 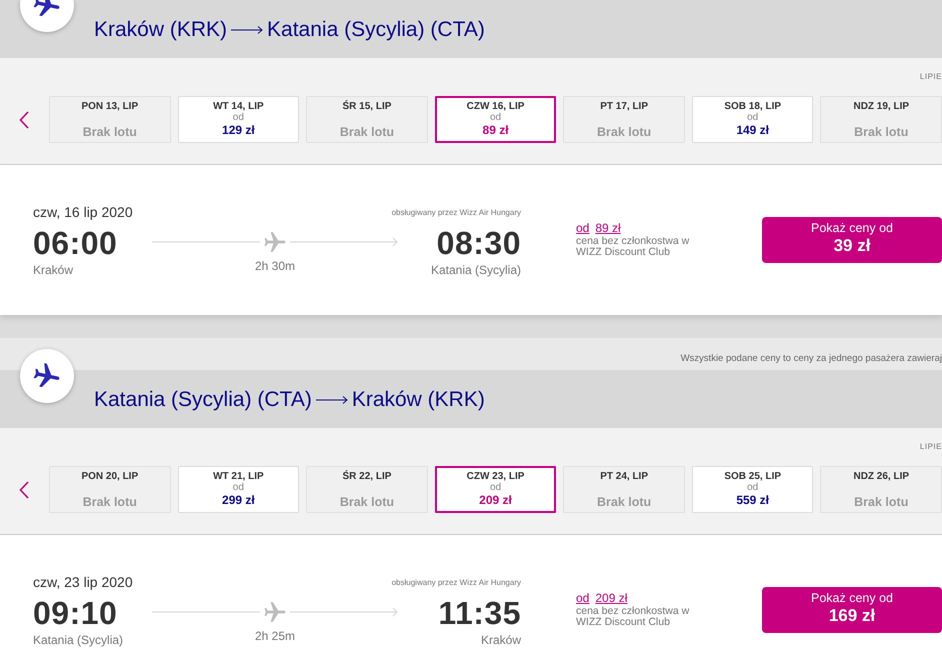 I want to click on date-option: CZW 16, LIP od 89 zł, so click(x=495, y=119).